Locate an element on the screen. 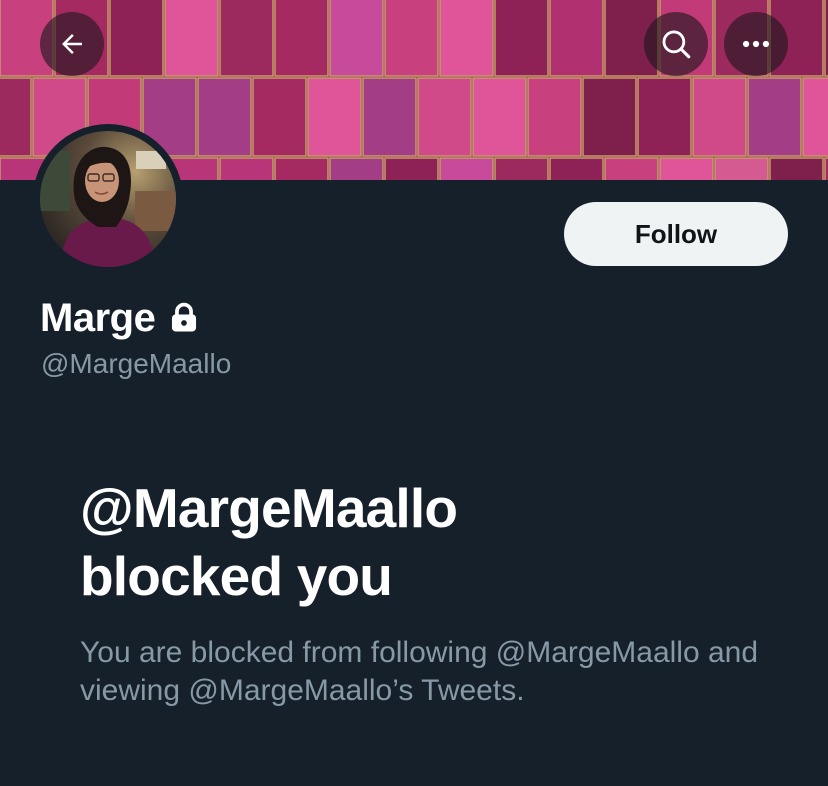 The image size is (828, 786). blocked-heading: @MargeMaallo blocked you is located at coordinates (430, 542).